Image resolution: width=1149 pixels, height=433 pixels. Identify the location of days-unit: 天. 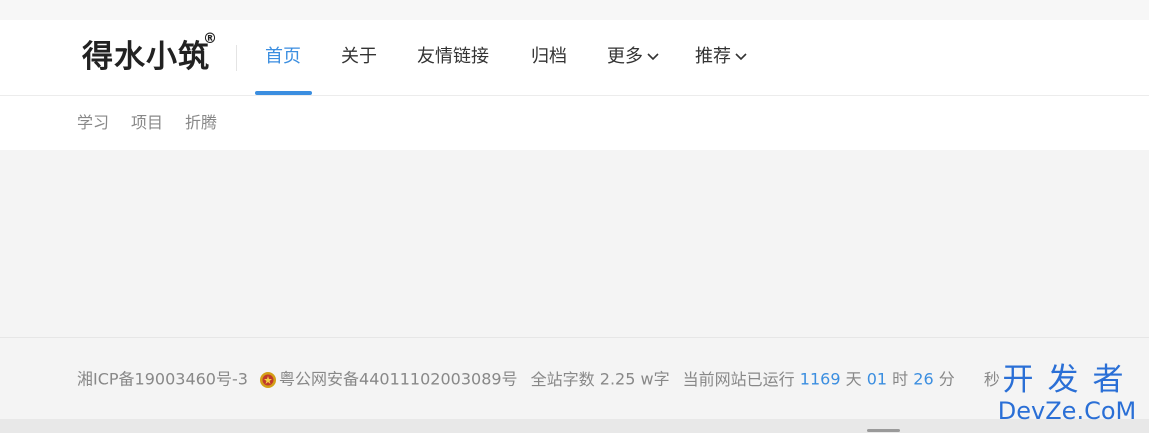
(853, 379).